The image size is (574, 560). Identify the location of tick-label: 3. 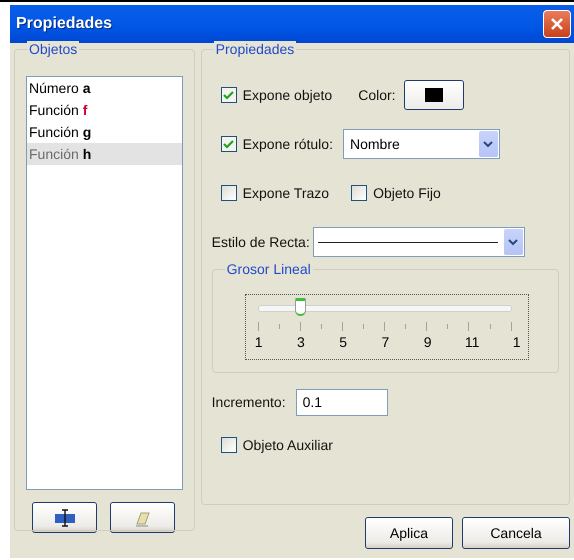
(301, 342).